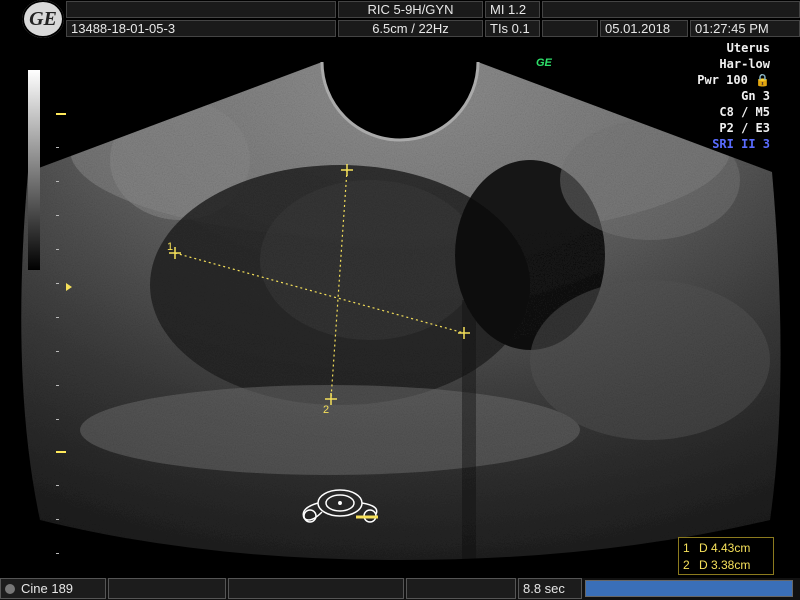  Describe the element at coordinates (744, 128) in the screenshot. I see `param-p-e: P2 / E3` at that location.